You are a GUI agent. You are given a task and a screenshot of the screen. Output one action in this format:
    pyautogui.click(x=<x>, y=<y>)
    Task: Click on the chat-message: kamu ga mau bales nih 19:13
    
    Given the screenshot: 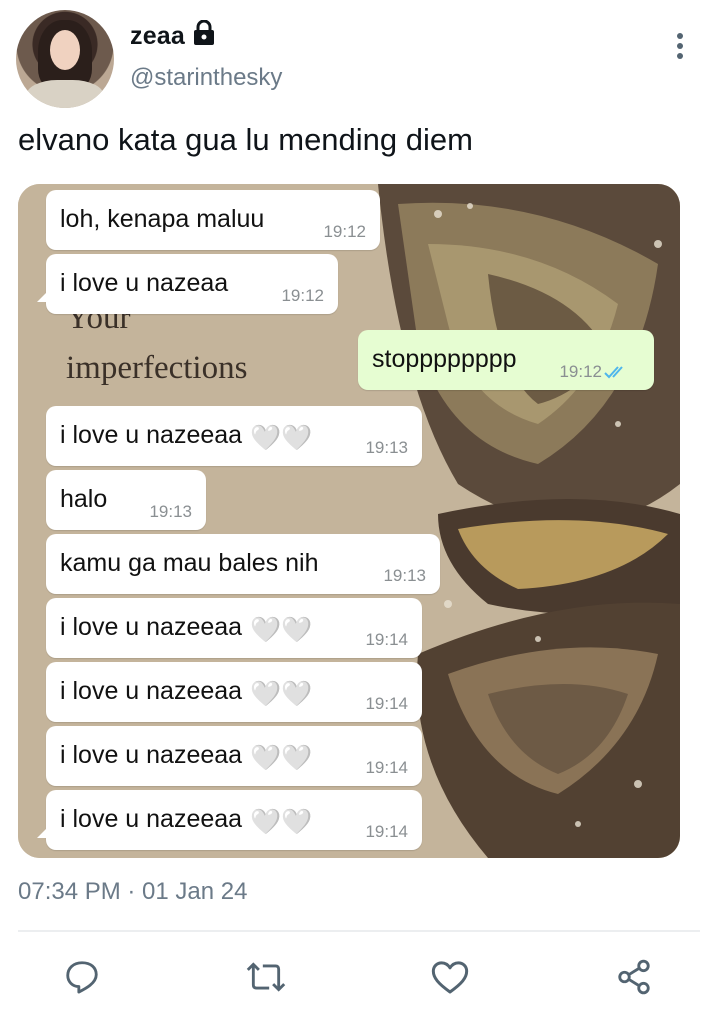 What is the action you would take?
    pyautogui.click(x=243, y=564)
    